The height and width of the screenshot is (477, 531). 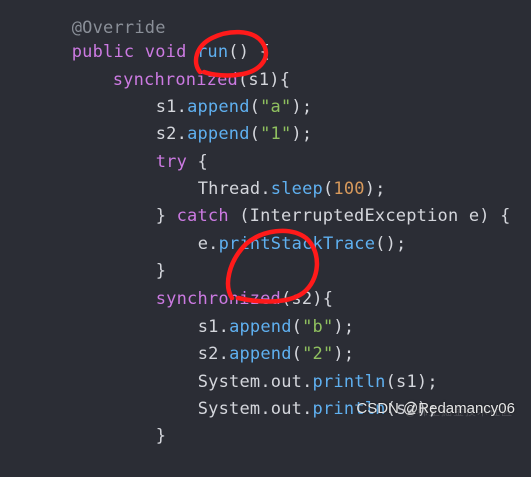 I want to click on code-line-s1-append-a: s1.append("a");, so click(x=213, y=92).